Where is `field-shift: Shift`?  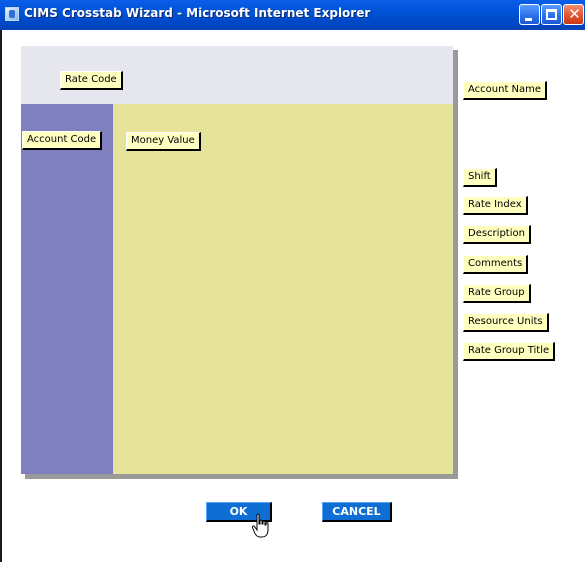
field-shift: Shift is located at coordinates (480, 177).